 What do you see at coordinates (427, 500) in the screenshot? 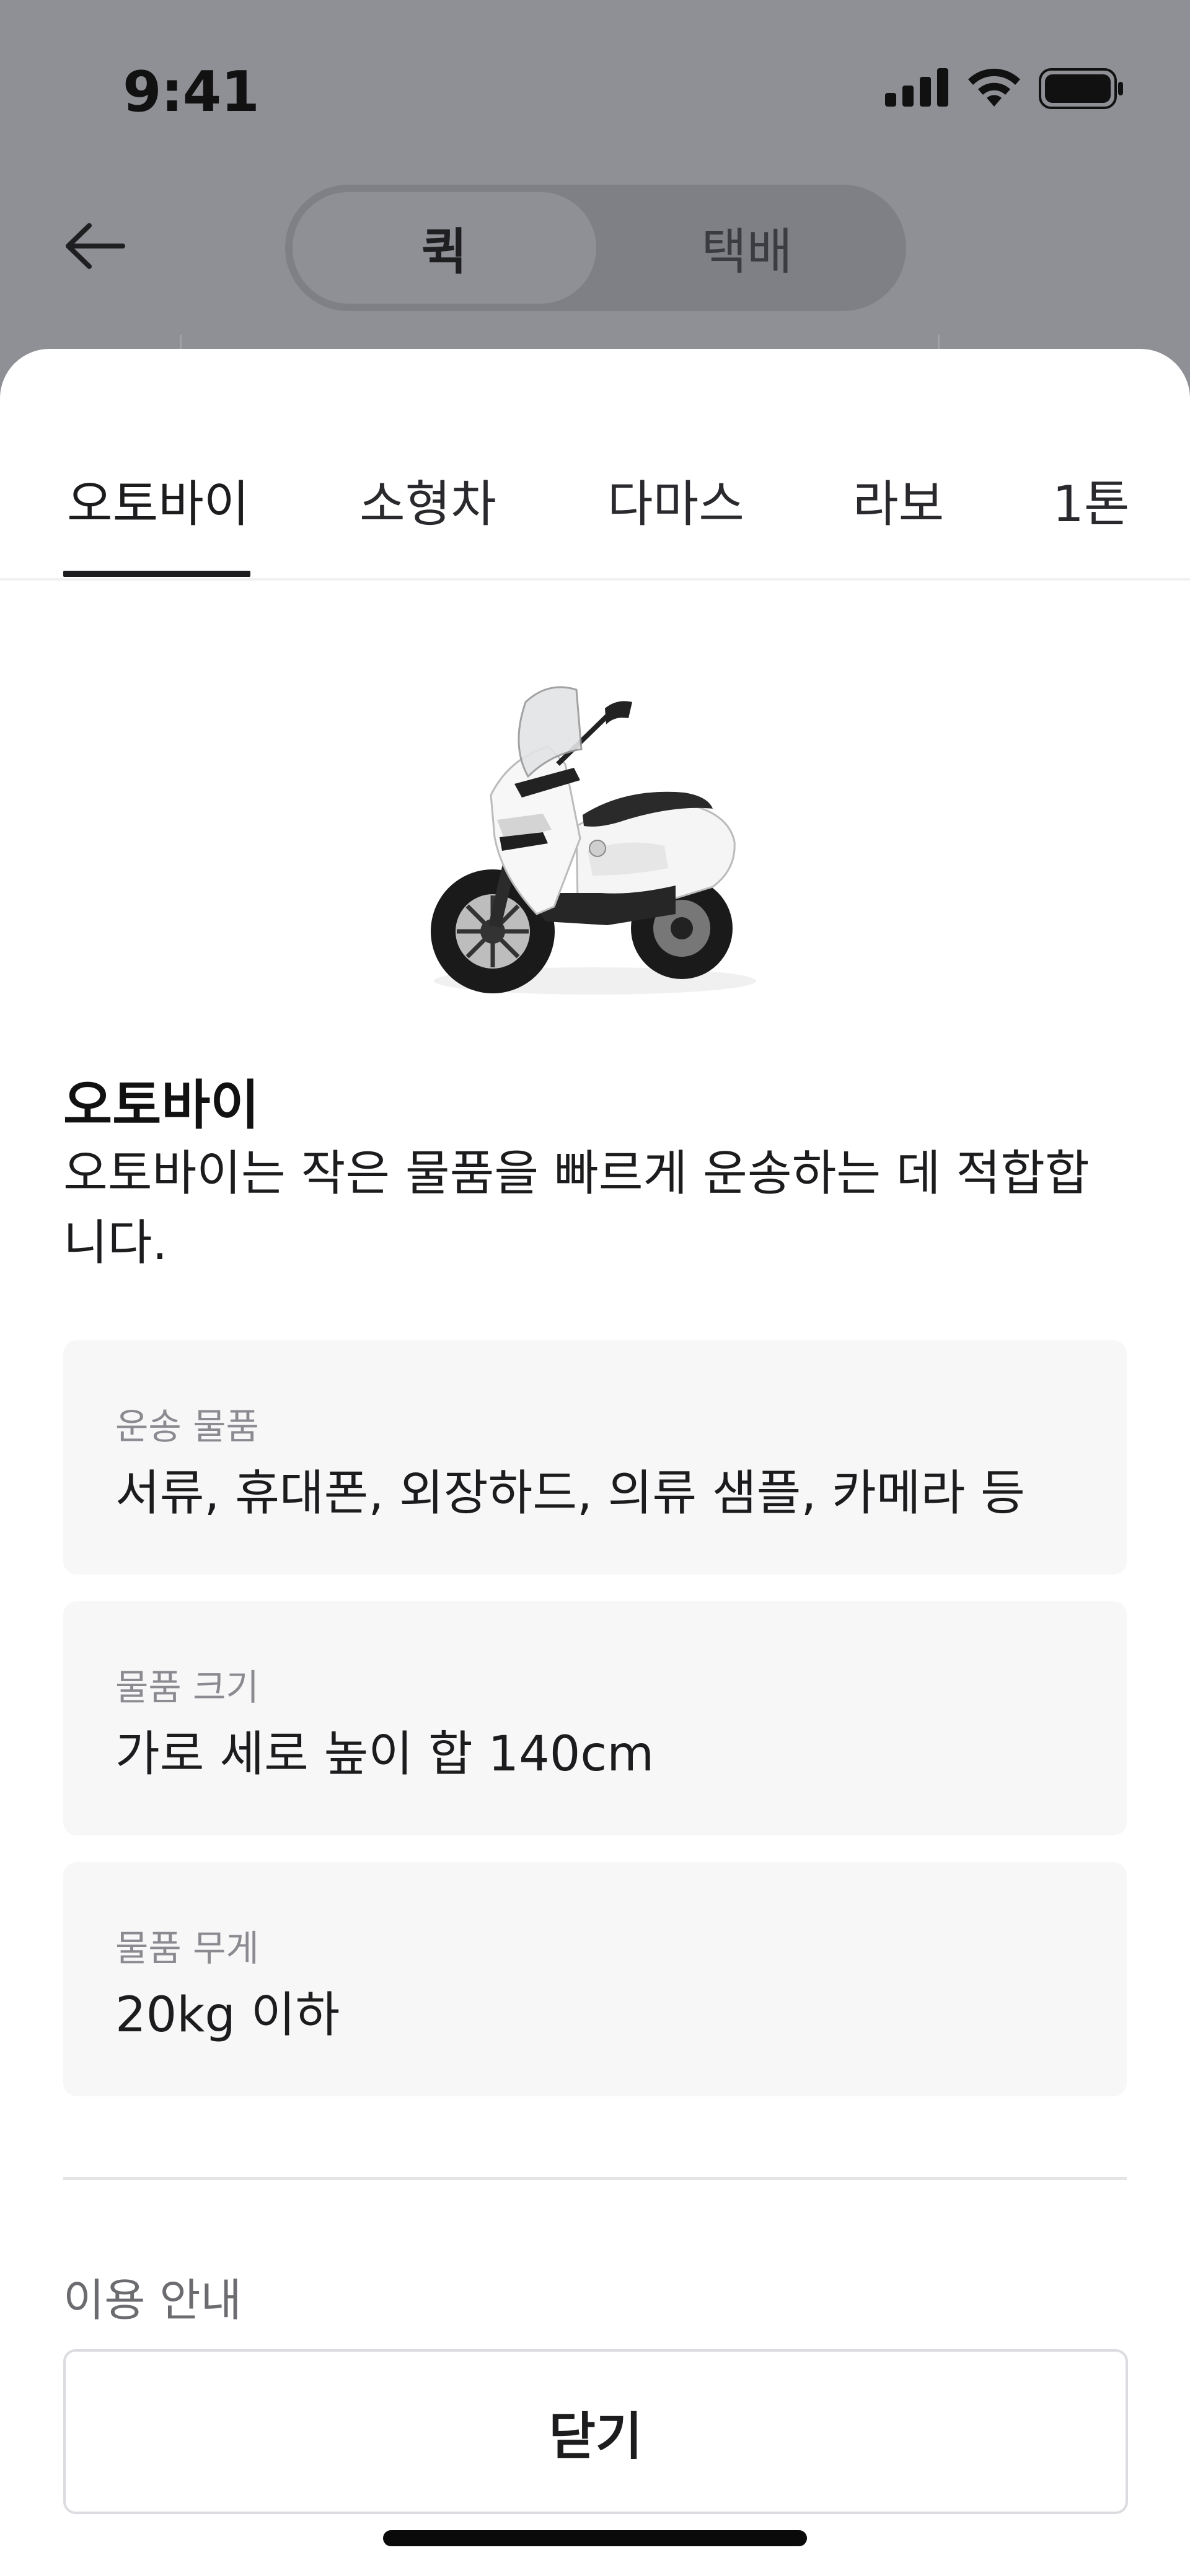
I see `tab-compact-car: 소형차` at bounding box center [427, 500].